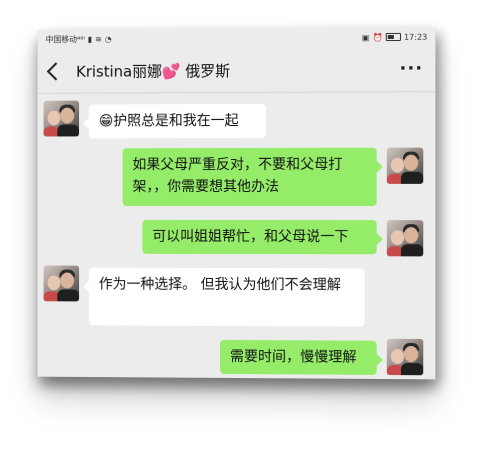 Image resolution: width=504 pixels, height=449 pixels. I want to click on more-dots-icon: ···, so click(411, 68).